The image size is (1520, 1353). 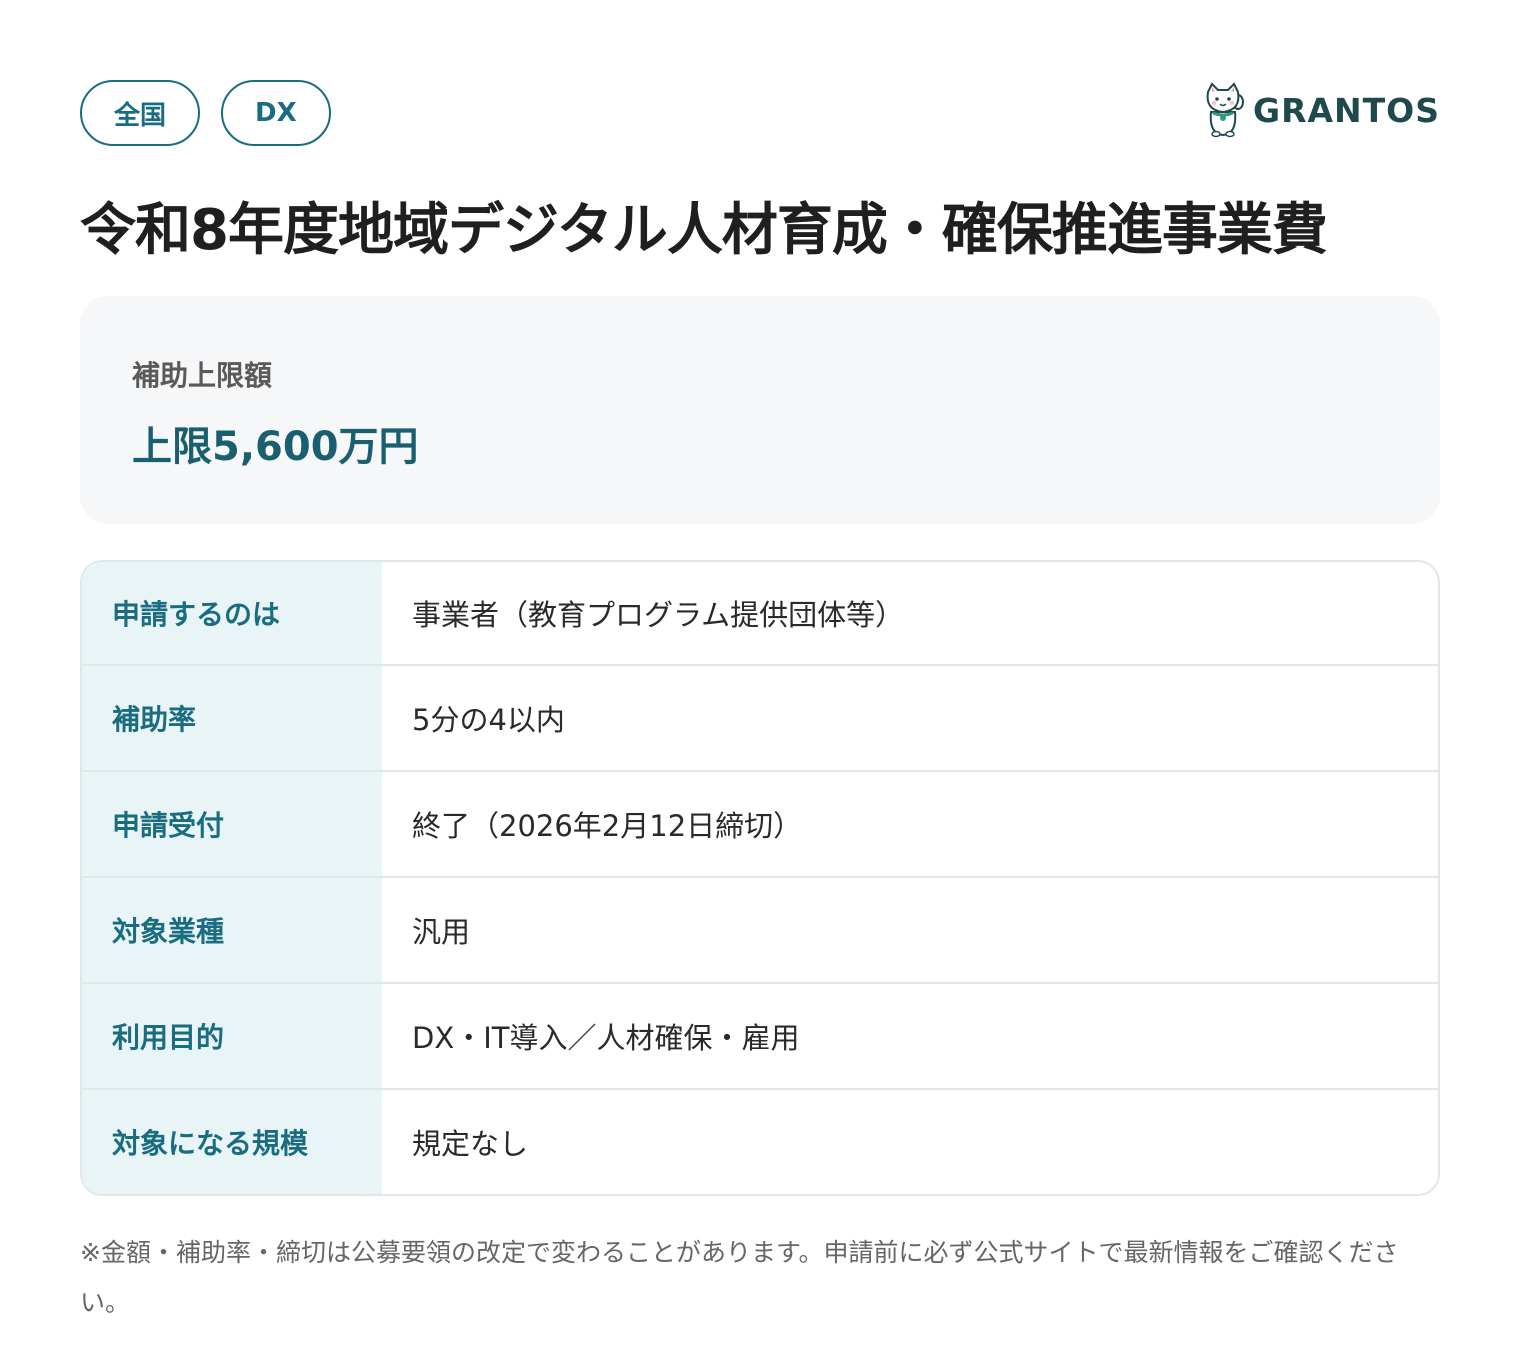 I want to click on lucky-cat-icon, so click(x=1224, y=110).